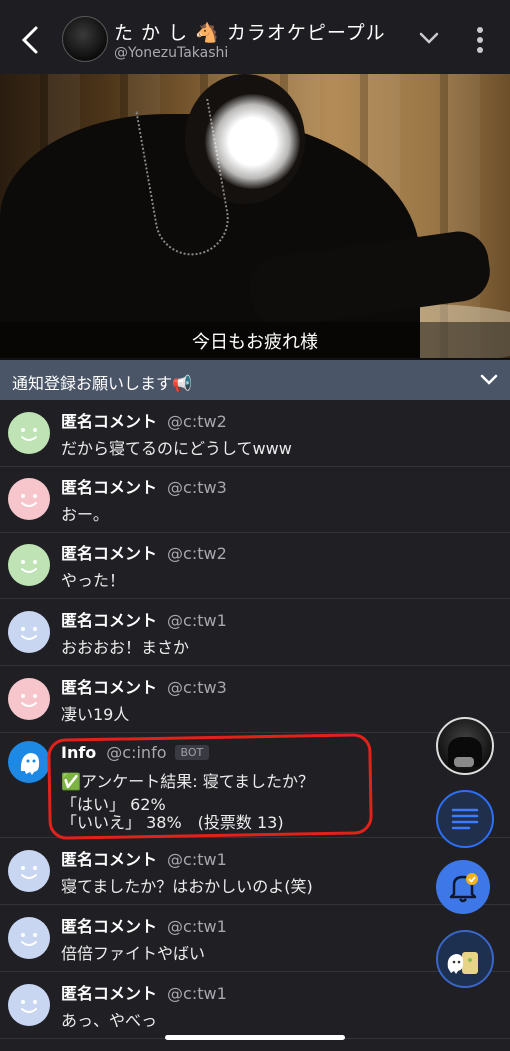 The image size is (510, 1051). I want to click on host-avatar-button, so click(465, 746).